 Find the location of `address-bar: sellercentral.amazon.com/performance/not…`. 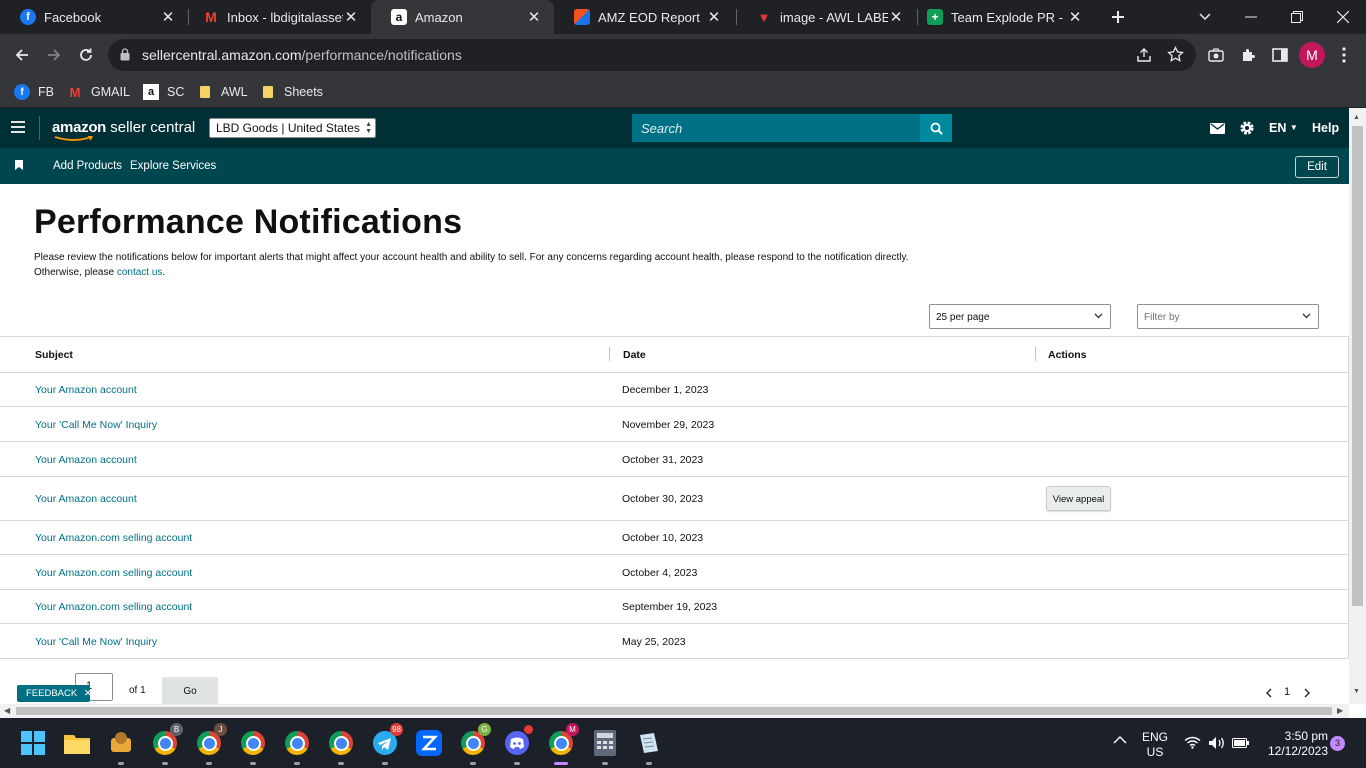

address-bar: sellercentral.amazon.com/performance/not… is located at coordinates (652, 55).